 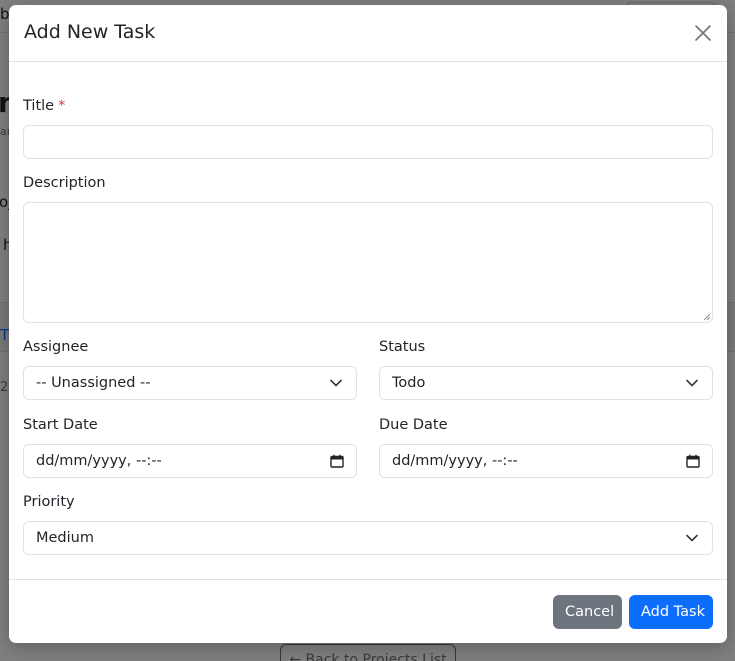 I want to click on close-button, so click(x=703, y=33).